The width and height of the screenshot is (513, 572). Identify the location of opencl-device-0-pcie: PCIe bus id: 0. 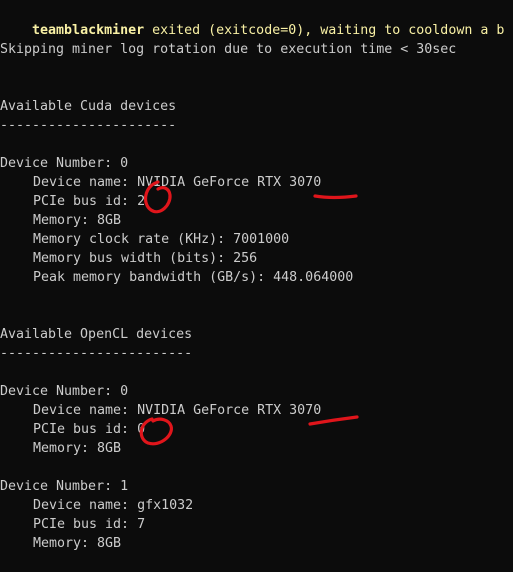
(89, 429).